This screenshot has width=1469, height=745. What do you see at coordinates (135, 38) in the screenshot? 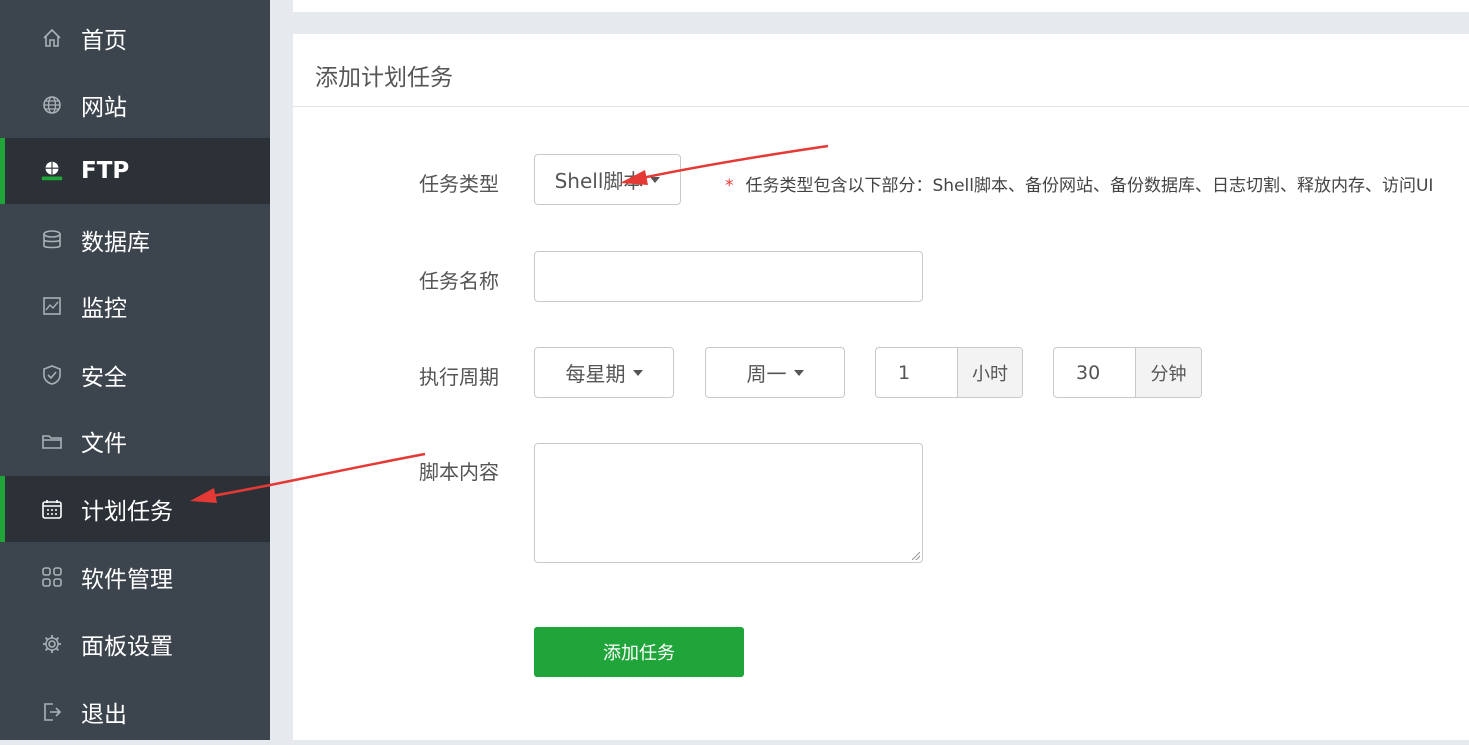
I see `sidebar-item-home: 首页` at bounding box center [135, 38].